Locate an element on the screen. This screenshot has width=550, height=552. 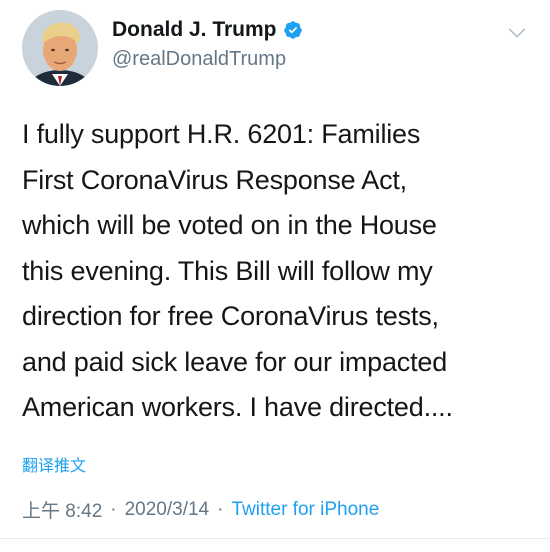
author-display-name: Donald J. Trump is located at coordinates (194, 30).